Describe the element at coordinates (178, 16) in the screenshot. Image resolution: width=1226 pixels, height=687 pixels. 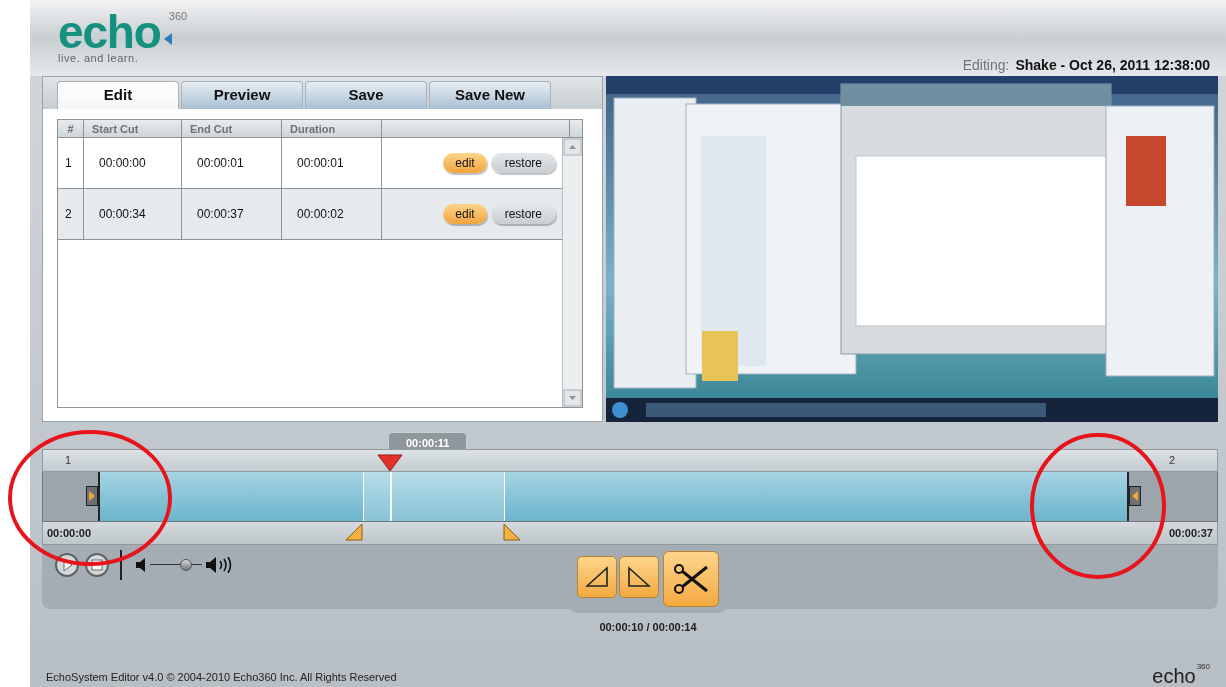
I see `logo-superscript: 360` at that location.